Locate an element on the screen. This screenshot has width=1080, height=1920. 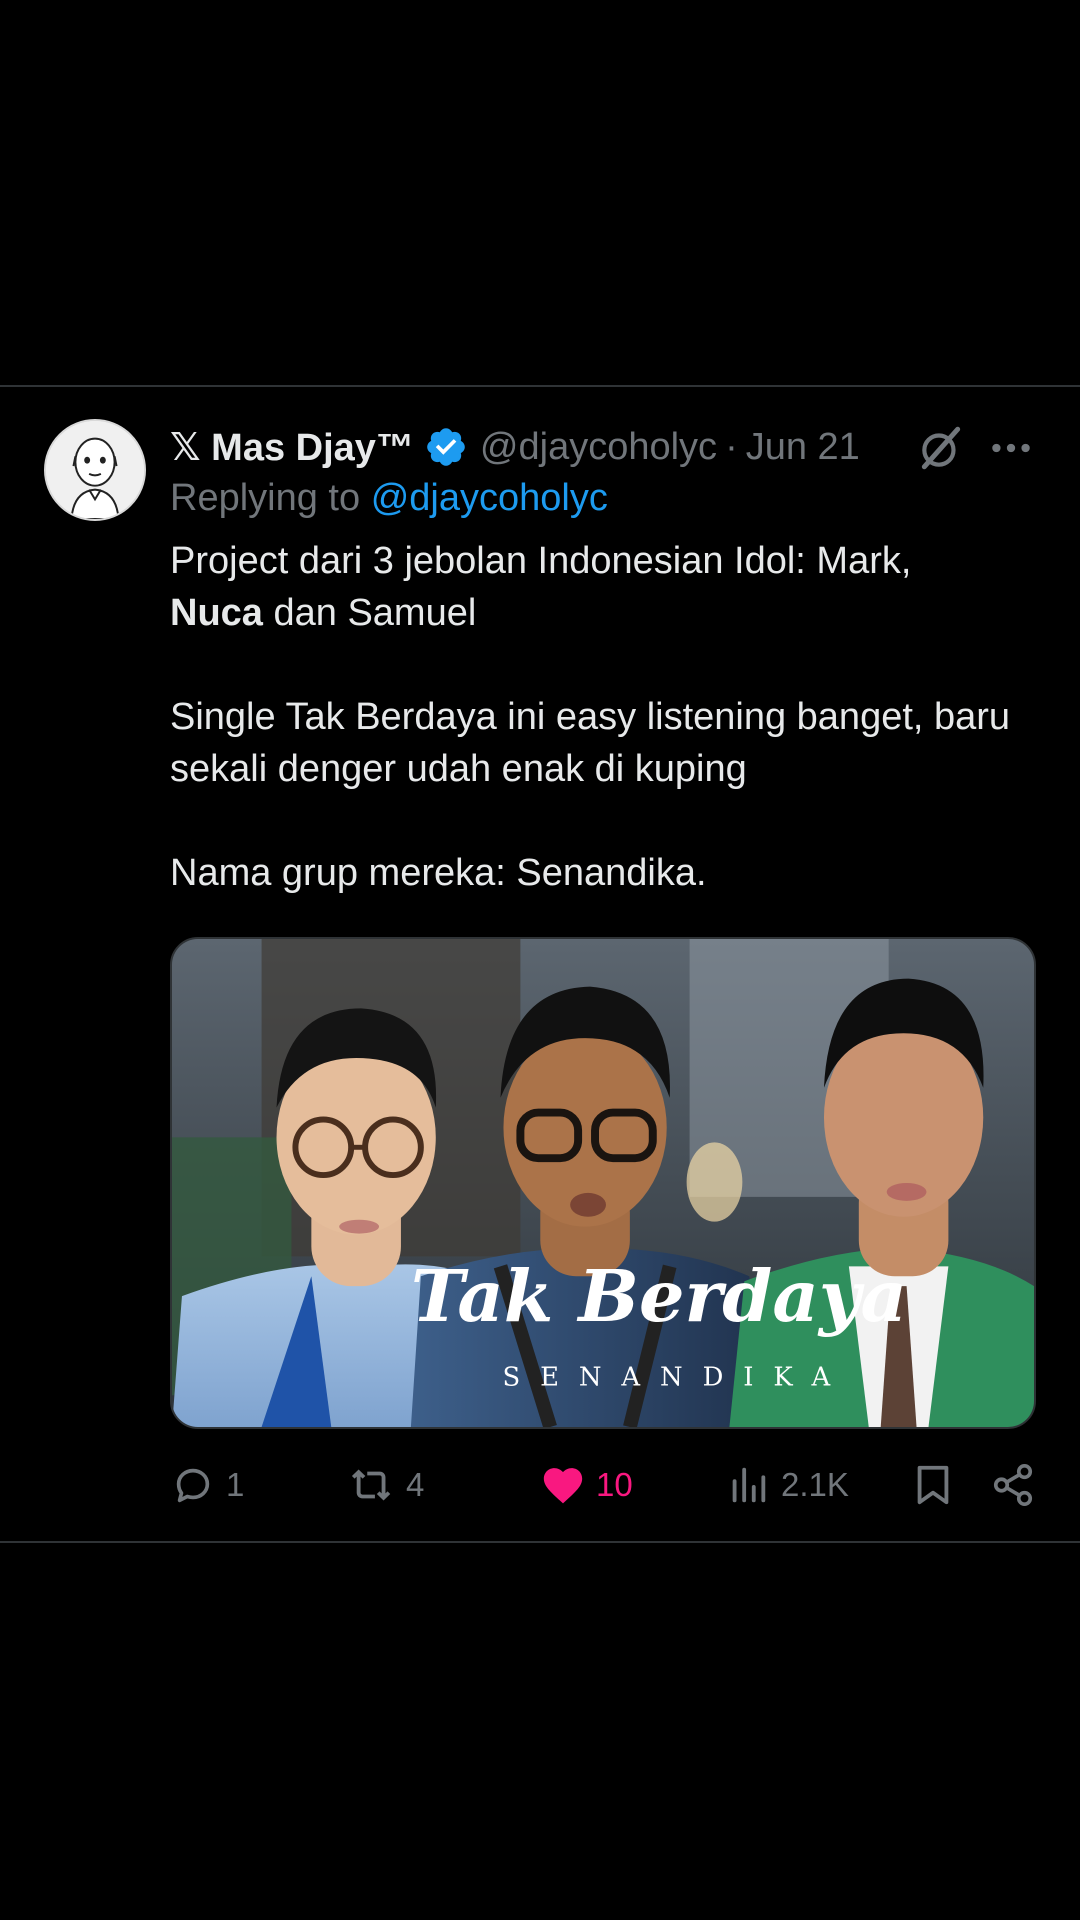
reply-icon is located at coordinates (193, 1485).